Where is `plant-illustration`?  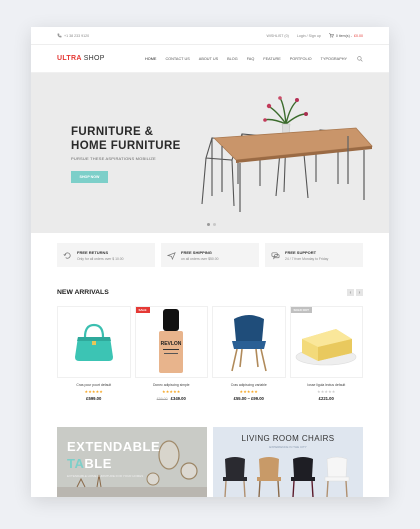
plant-illustration is located at coordinates (285, 115).